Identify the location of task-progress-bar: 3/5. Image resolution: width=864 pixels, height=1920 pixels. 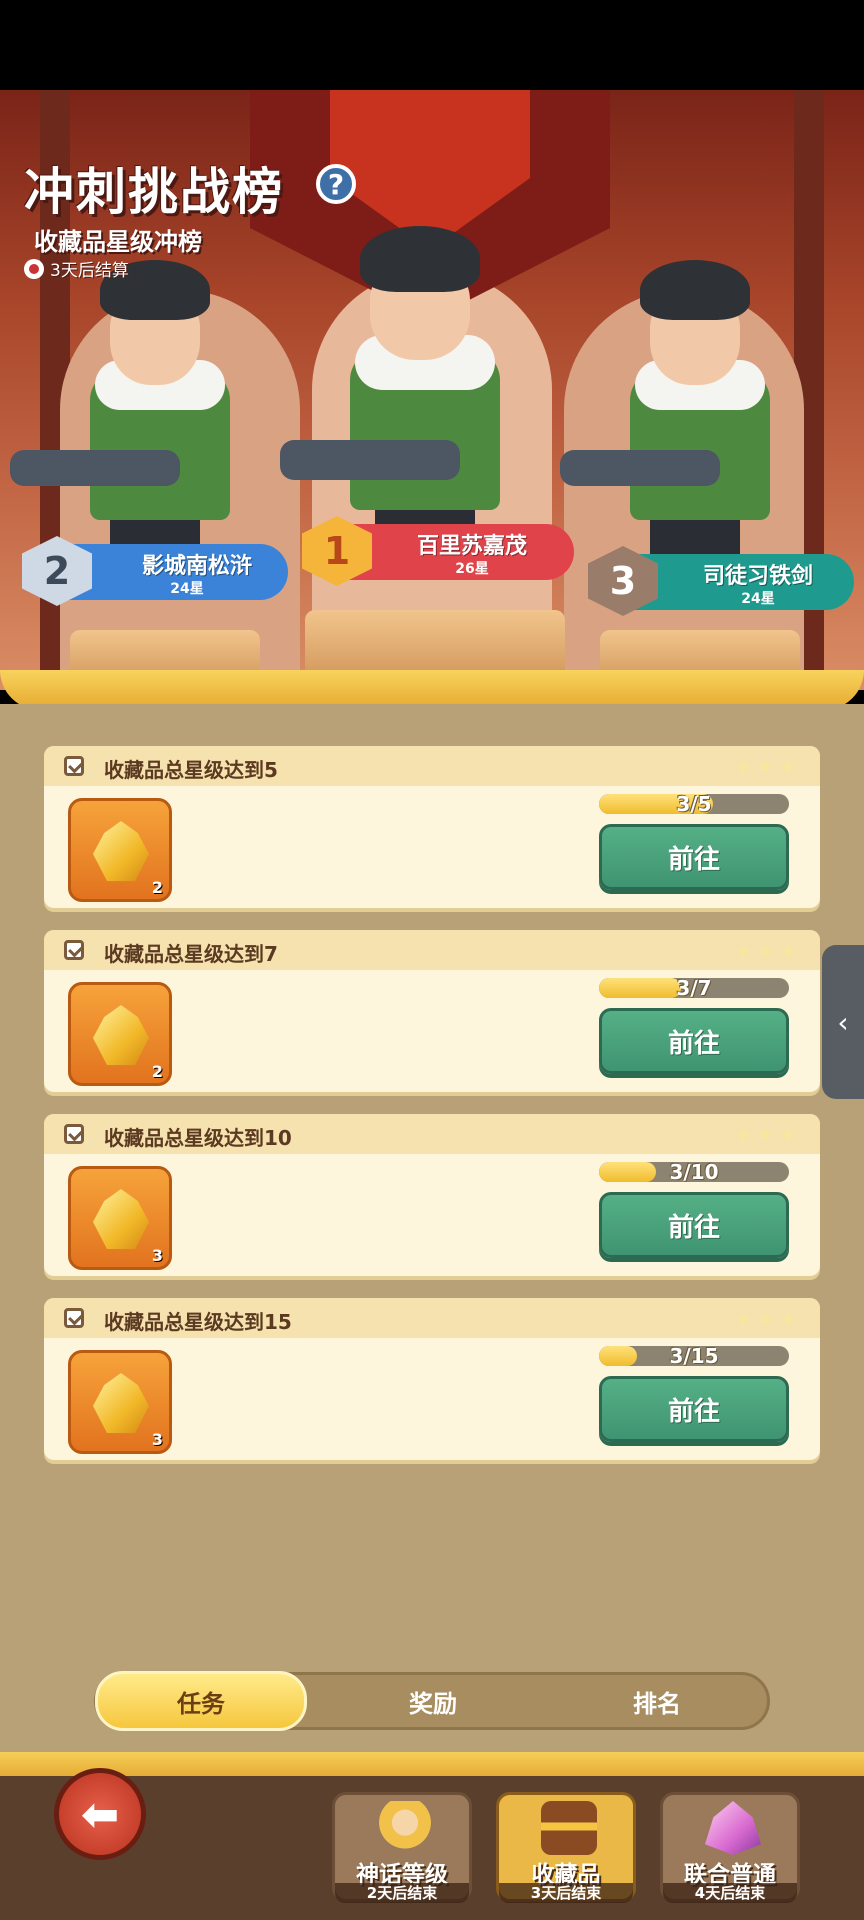
(694, 804).